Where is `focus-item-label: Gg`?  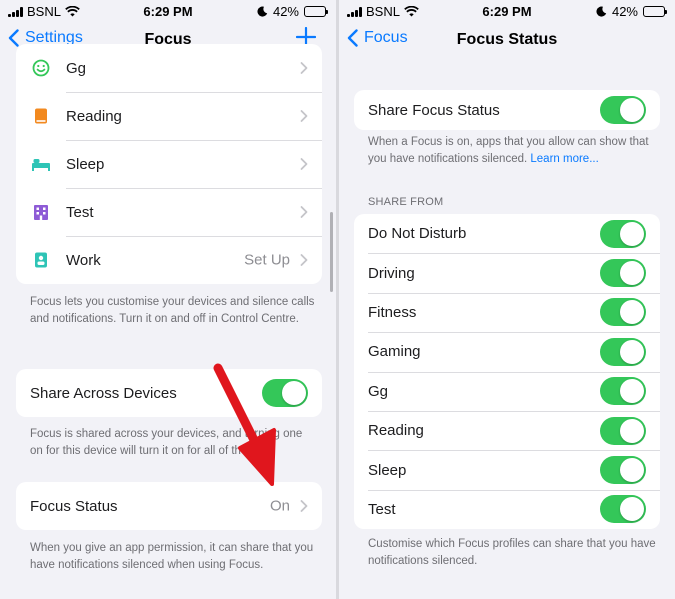 focus-item-label: Gg is located at coordinates (76, 68).